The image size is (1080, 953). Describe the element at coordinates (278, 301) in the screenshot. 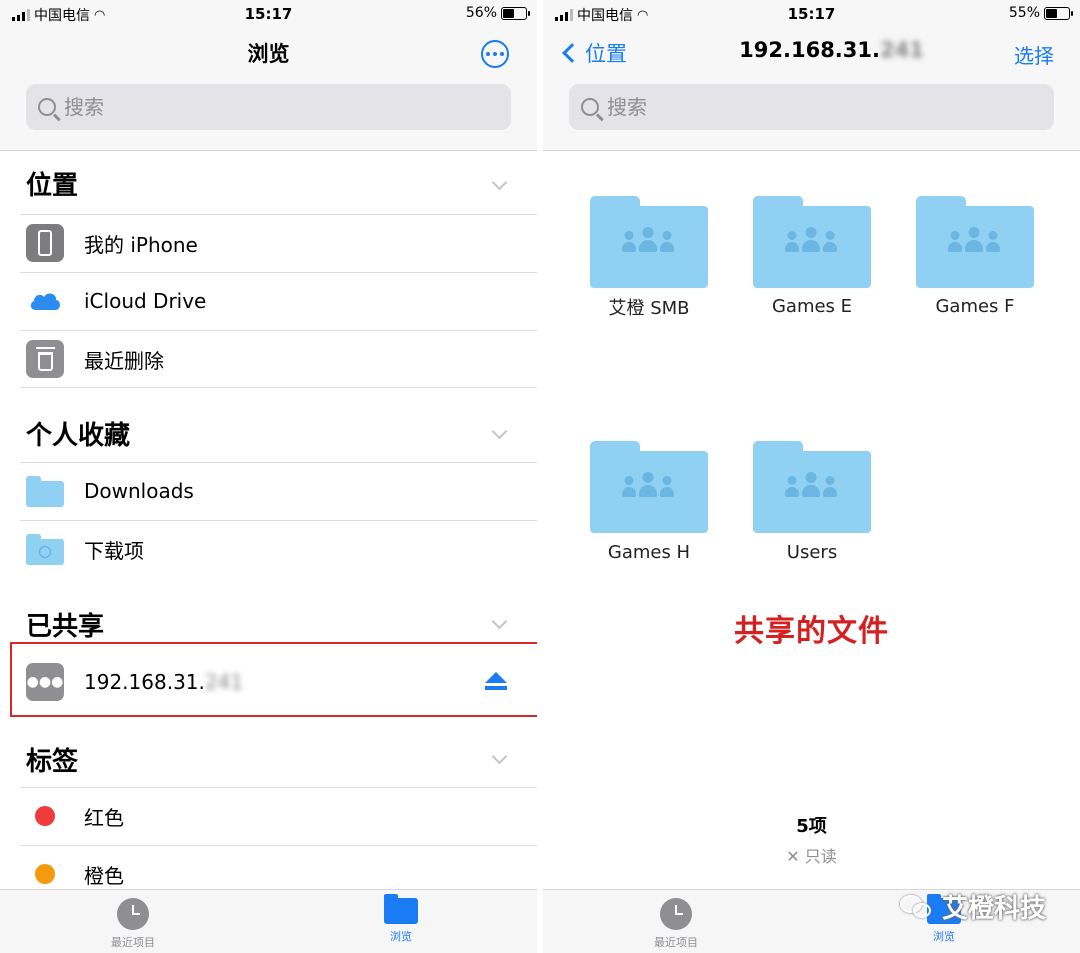

I see `location-icloud-drive: iCloud Drive` at that location.